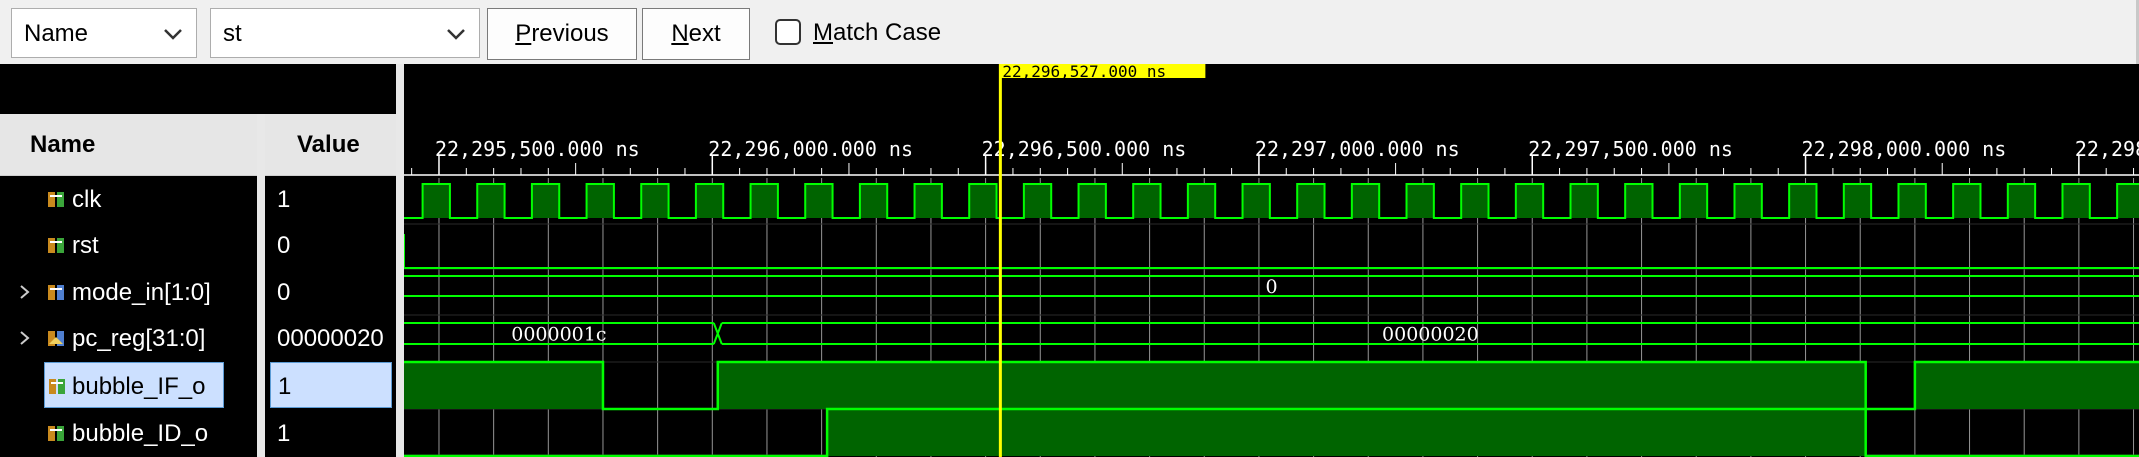  I want to click on next-button: Next, so click(696, 34).